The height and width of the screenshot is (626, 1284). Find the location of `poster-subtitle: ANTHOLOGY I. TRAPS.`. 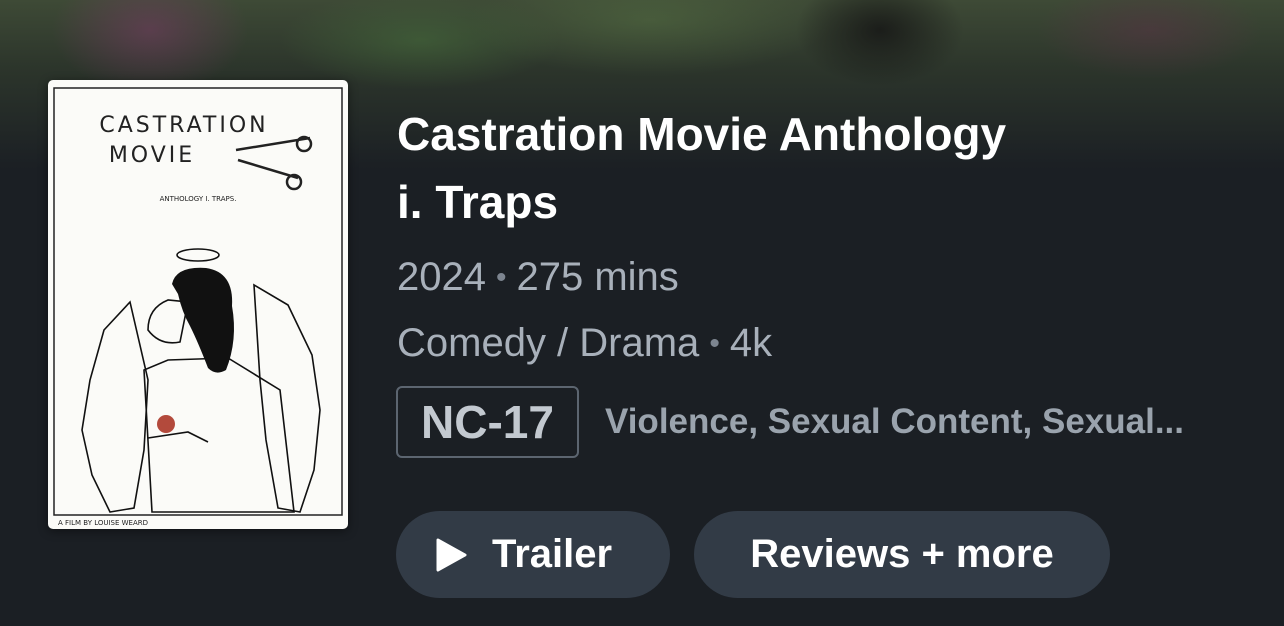

poster-subtitle: ANTHOLOGY I. TRAPS. is located at coordinates (198, 199).